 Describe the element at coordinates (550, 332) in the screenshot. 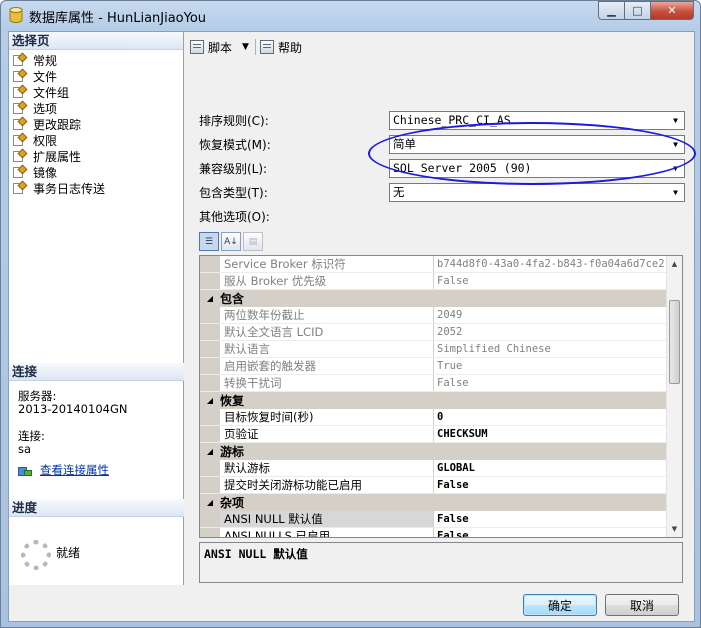

I see `property-value: 2052` at that location.